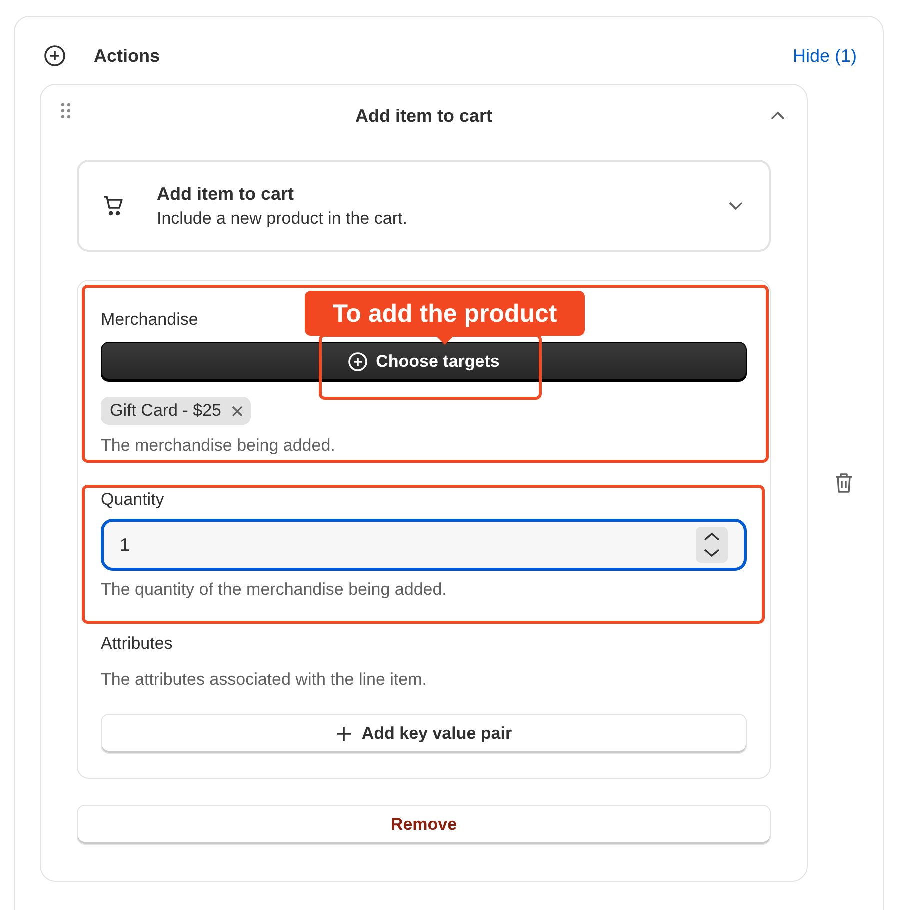 This screenshot has height=910, width=908. I want to click on help-text: The merchandise being added., so click(218, 446).